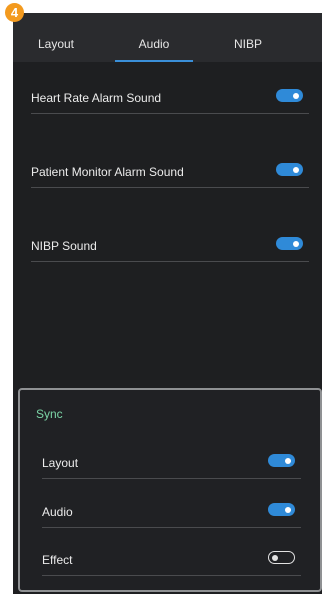 Image resolution: width=324 pixels, height=594 pixels. I want to click on sync-item-label: Audio, so click(57, 512).